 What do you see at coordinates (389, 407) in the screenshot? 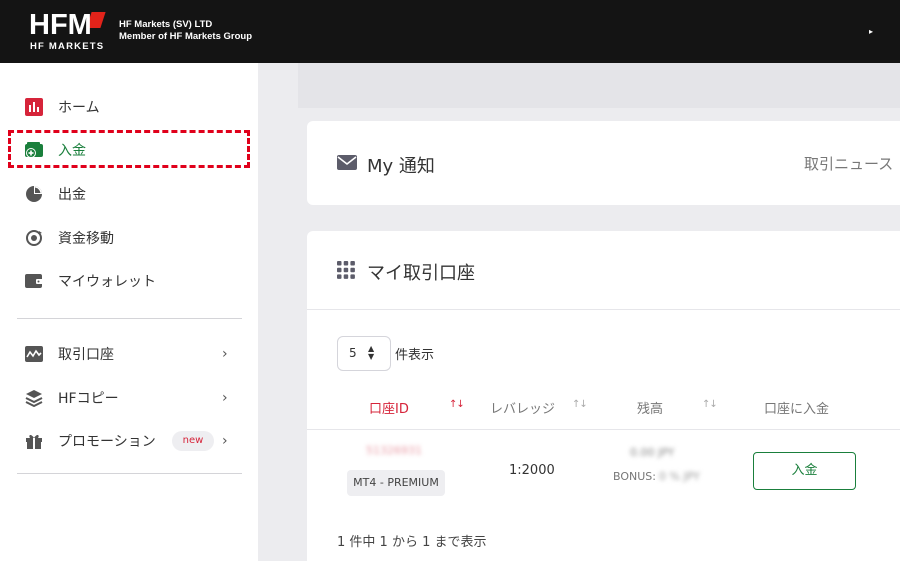
I see `col-header-account-id: 口座ID` at bounding box center [389, 407].